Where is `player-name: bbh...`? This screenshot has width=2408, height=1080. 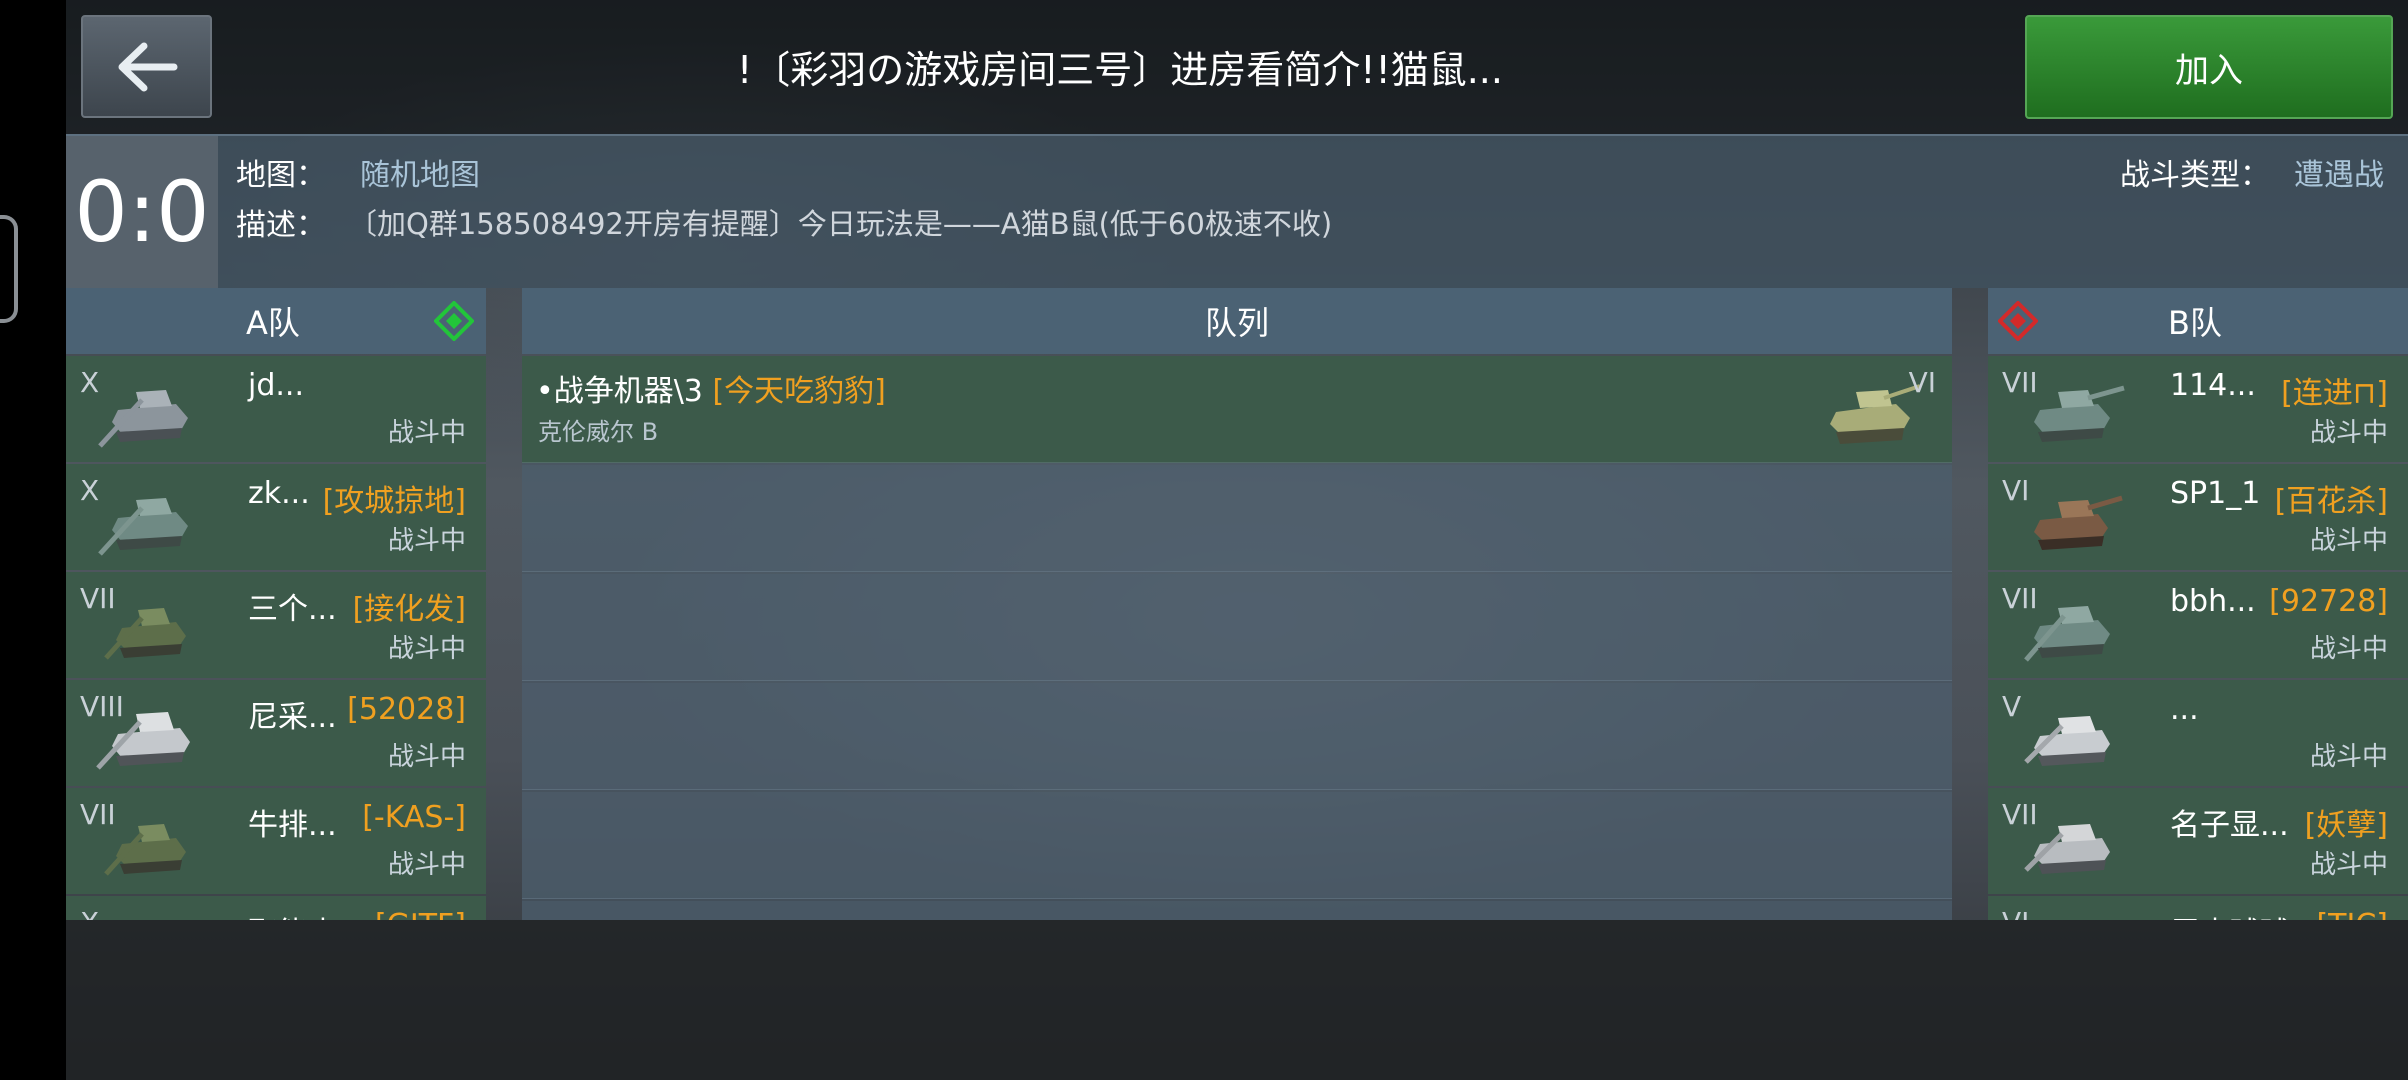
player-name: bbh... is located at coordinates (2213, 601).